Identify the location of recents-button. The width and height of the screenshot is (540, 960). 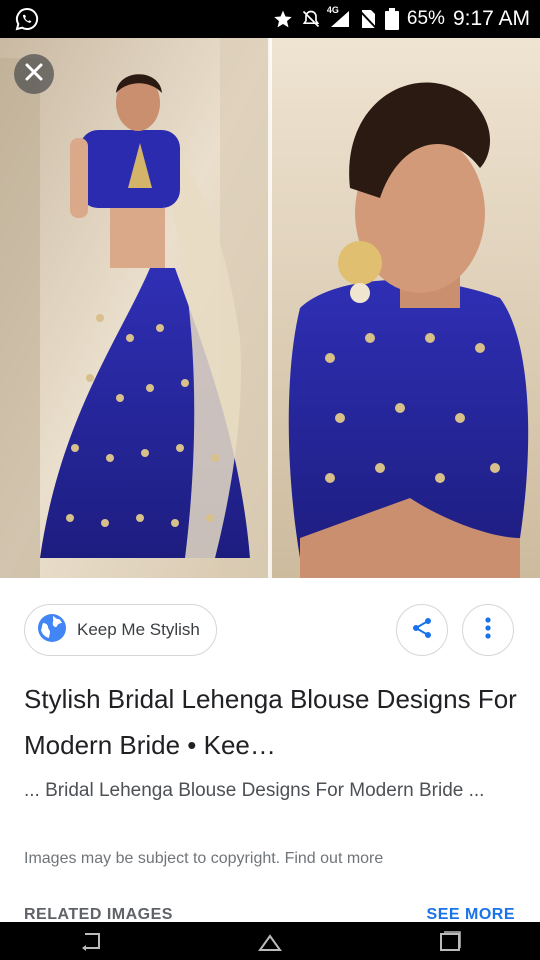
(450, 941).